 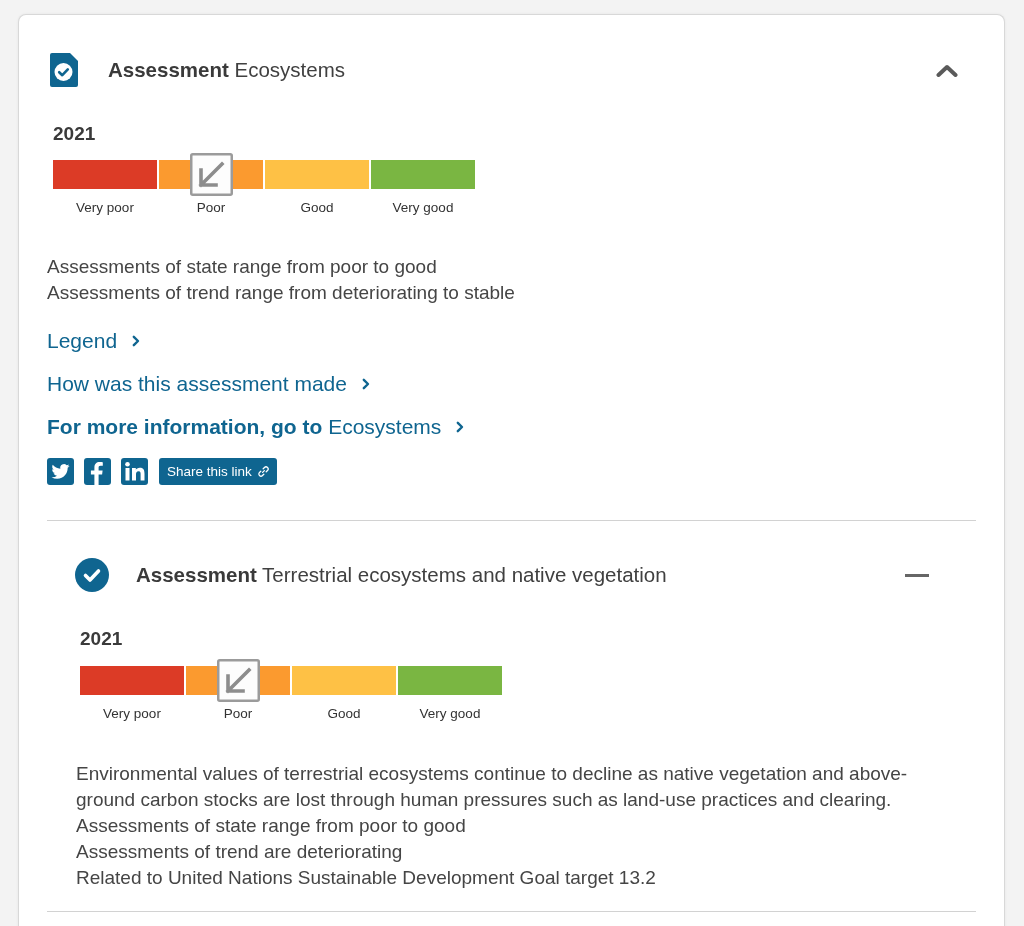 What do you see at coordinates (97, 471) in the screenshot?
I see `facebook-f-icon` at bounding box center [97, 471].